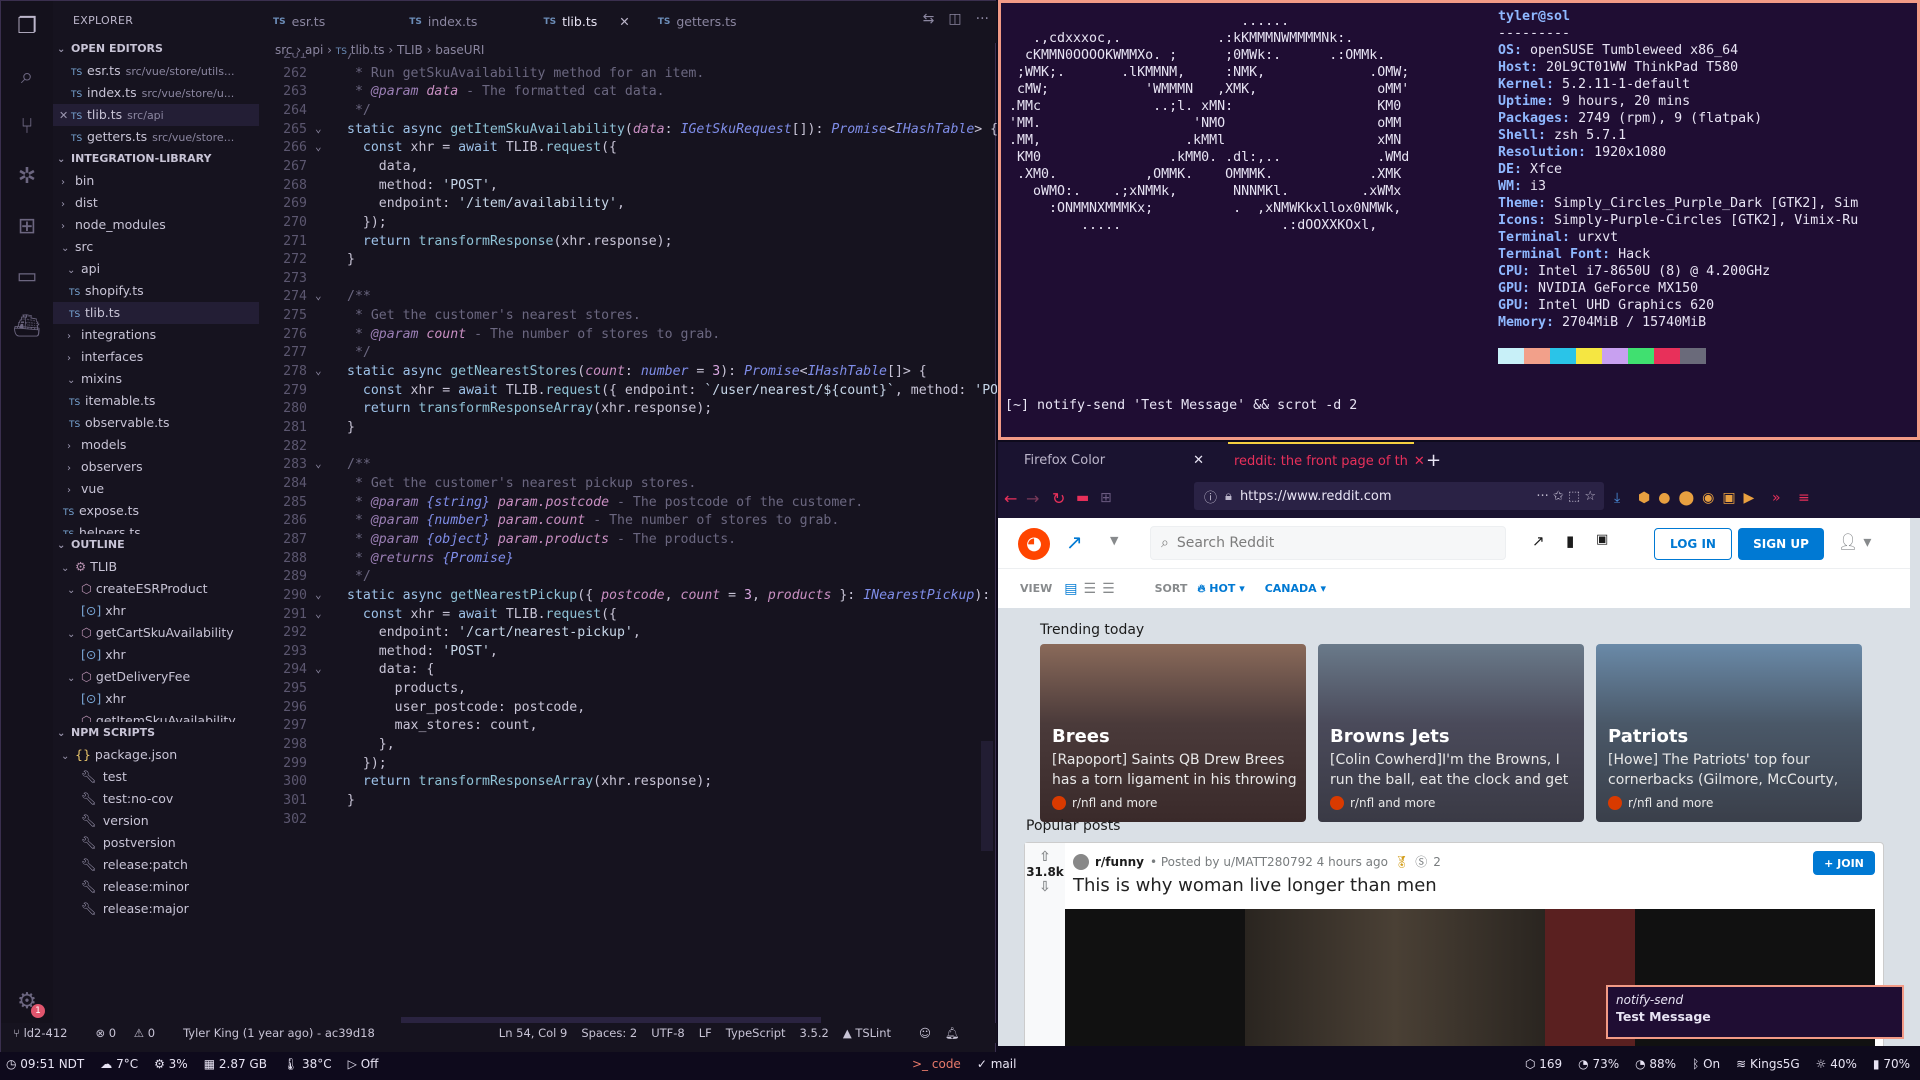 The image size is (1920, 1080). Describe the element at coordinates (925, 1033) in the screenshot. I see `feedback-icon: ☺` at that location.